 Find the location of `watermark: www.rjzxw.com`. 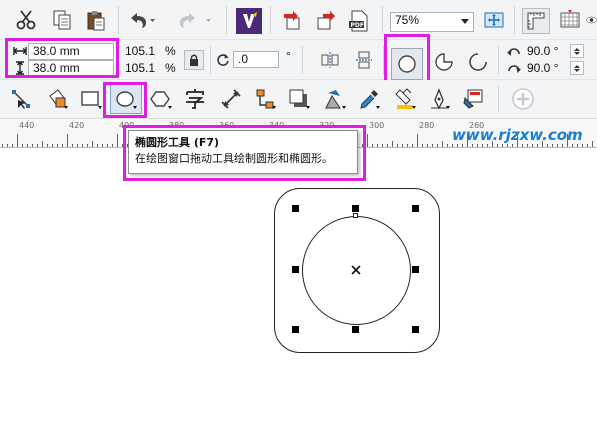

watermark: www.rjzxw.com is located at coordinates (517, 135).